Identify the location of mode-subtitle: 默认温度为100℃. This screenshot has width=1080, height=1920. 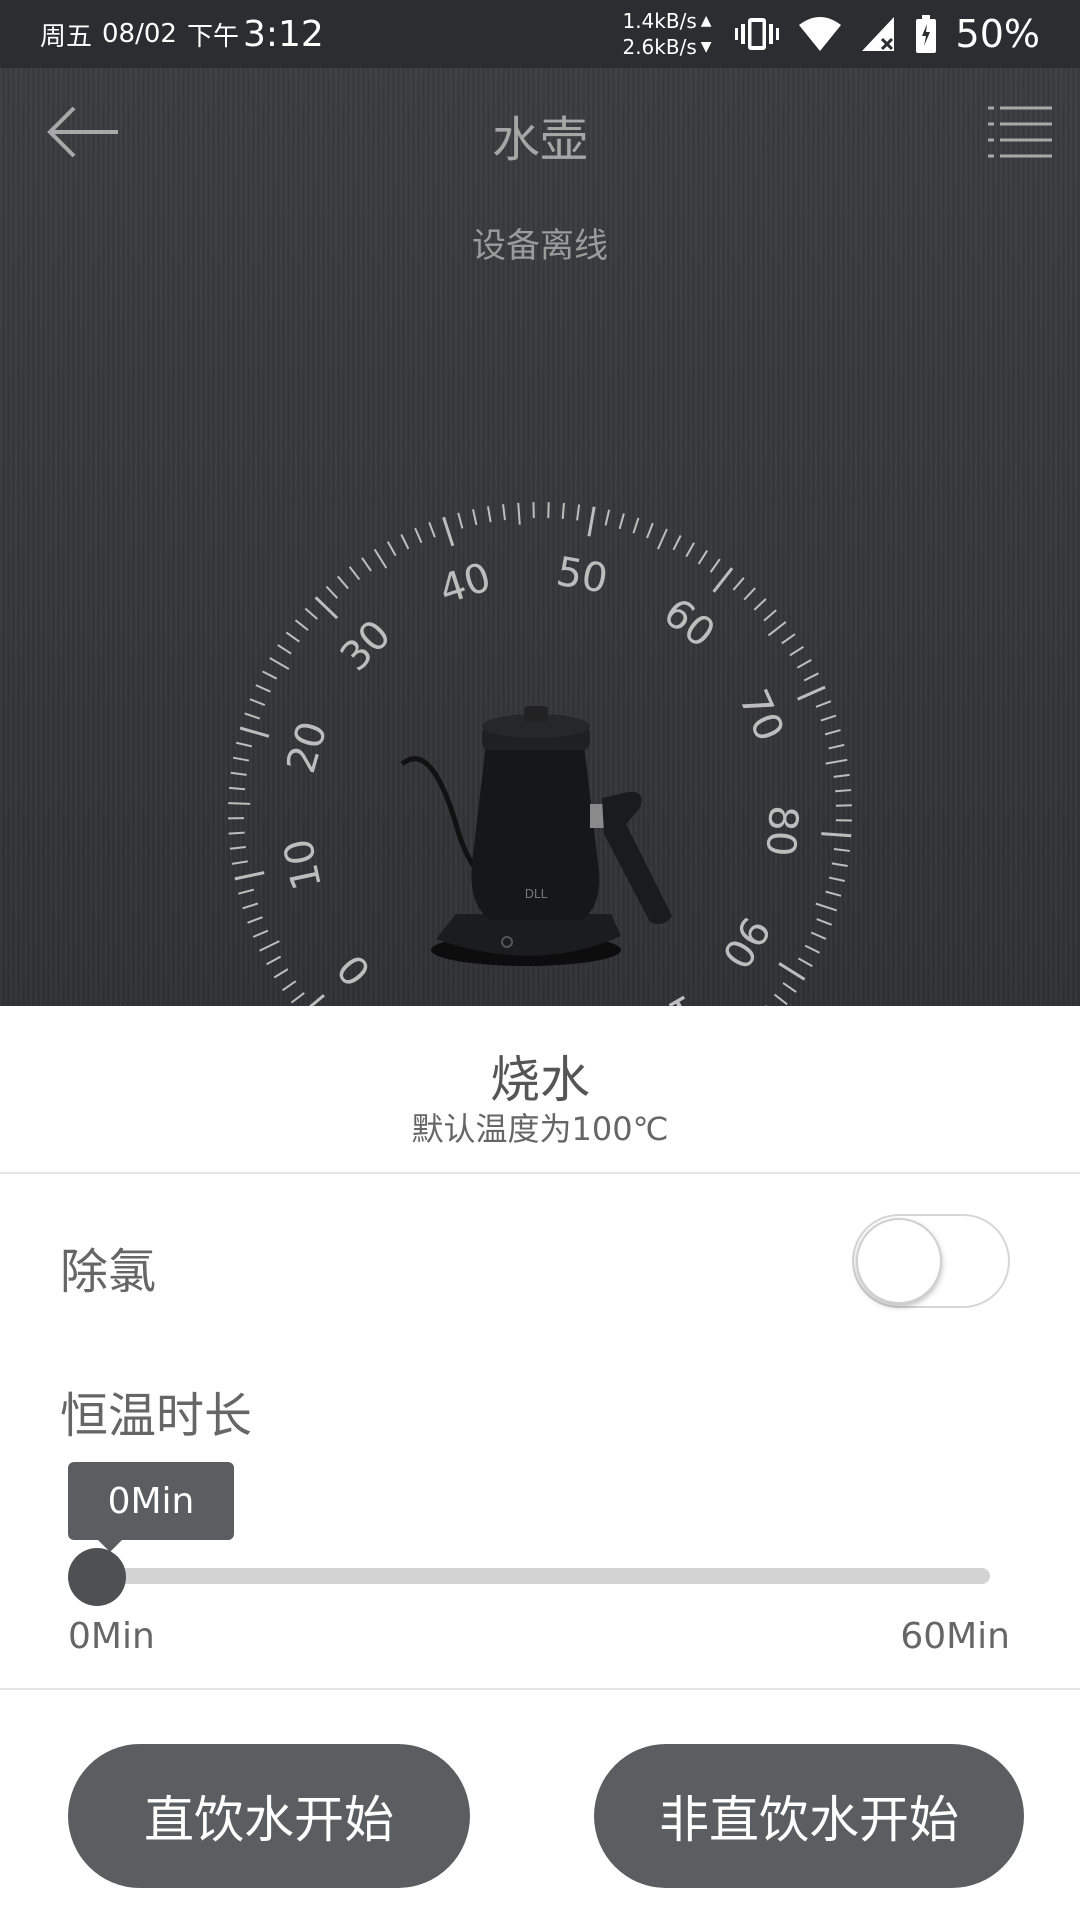
(540, 1129).